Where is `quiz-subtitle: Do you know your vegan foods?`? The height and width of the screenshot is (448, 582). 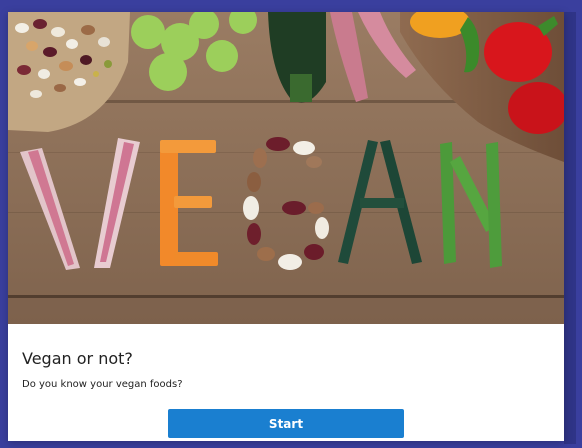 quiz-subtitle: Do you know your vegan foods? is located at coordinates (102, 384).